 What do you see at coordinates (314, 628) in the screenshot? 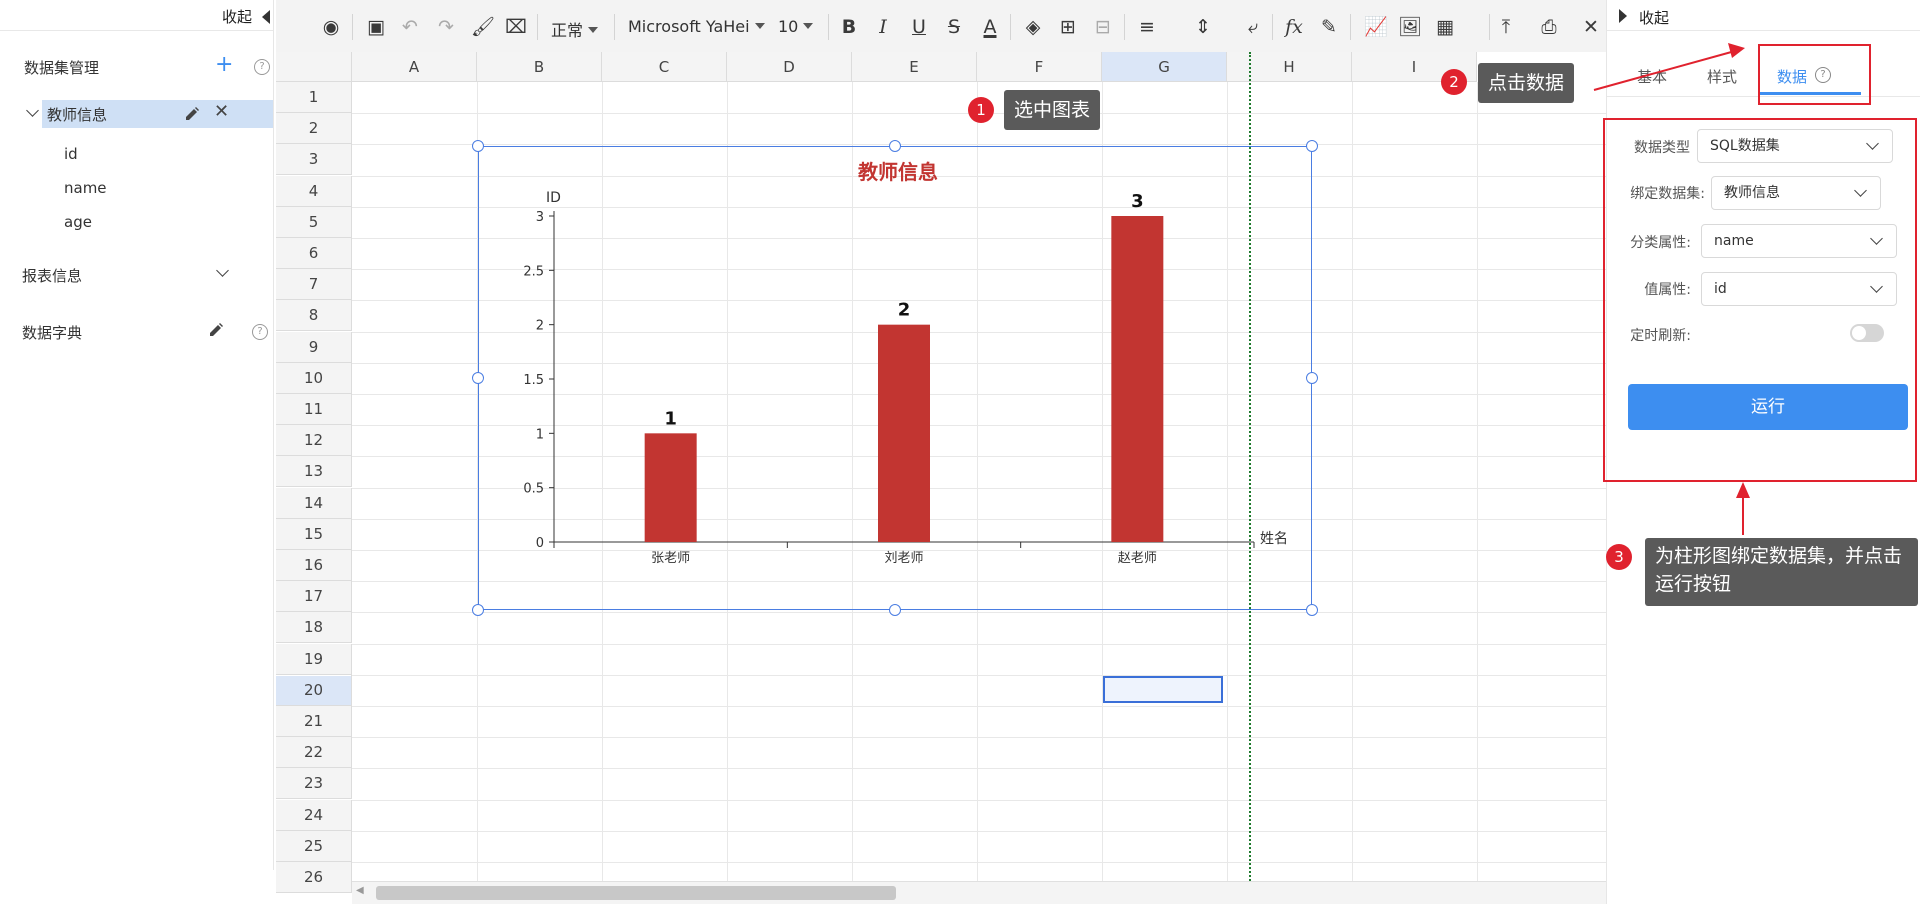
I see `row-header: 18` at bounding box center [314, 628].